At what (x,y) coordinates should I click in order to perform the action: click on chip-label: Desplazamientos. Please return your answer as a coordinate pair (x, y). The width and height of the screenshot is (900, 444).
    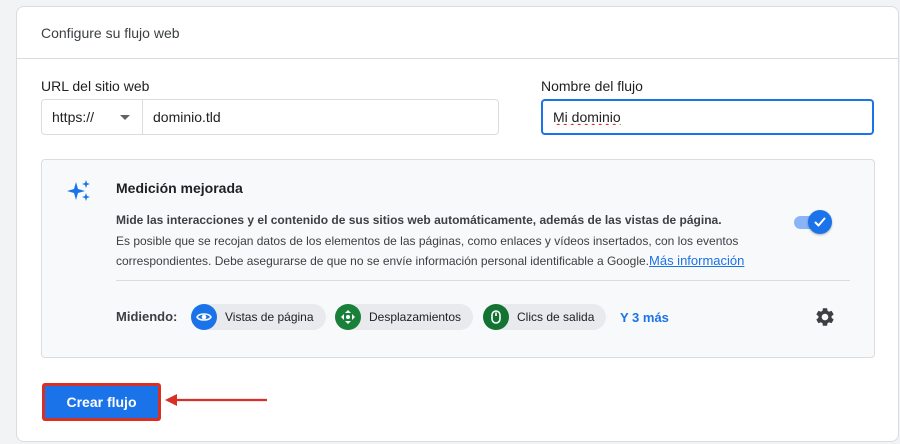
    Looking at the image, I should click on (415, 317).